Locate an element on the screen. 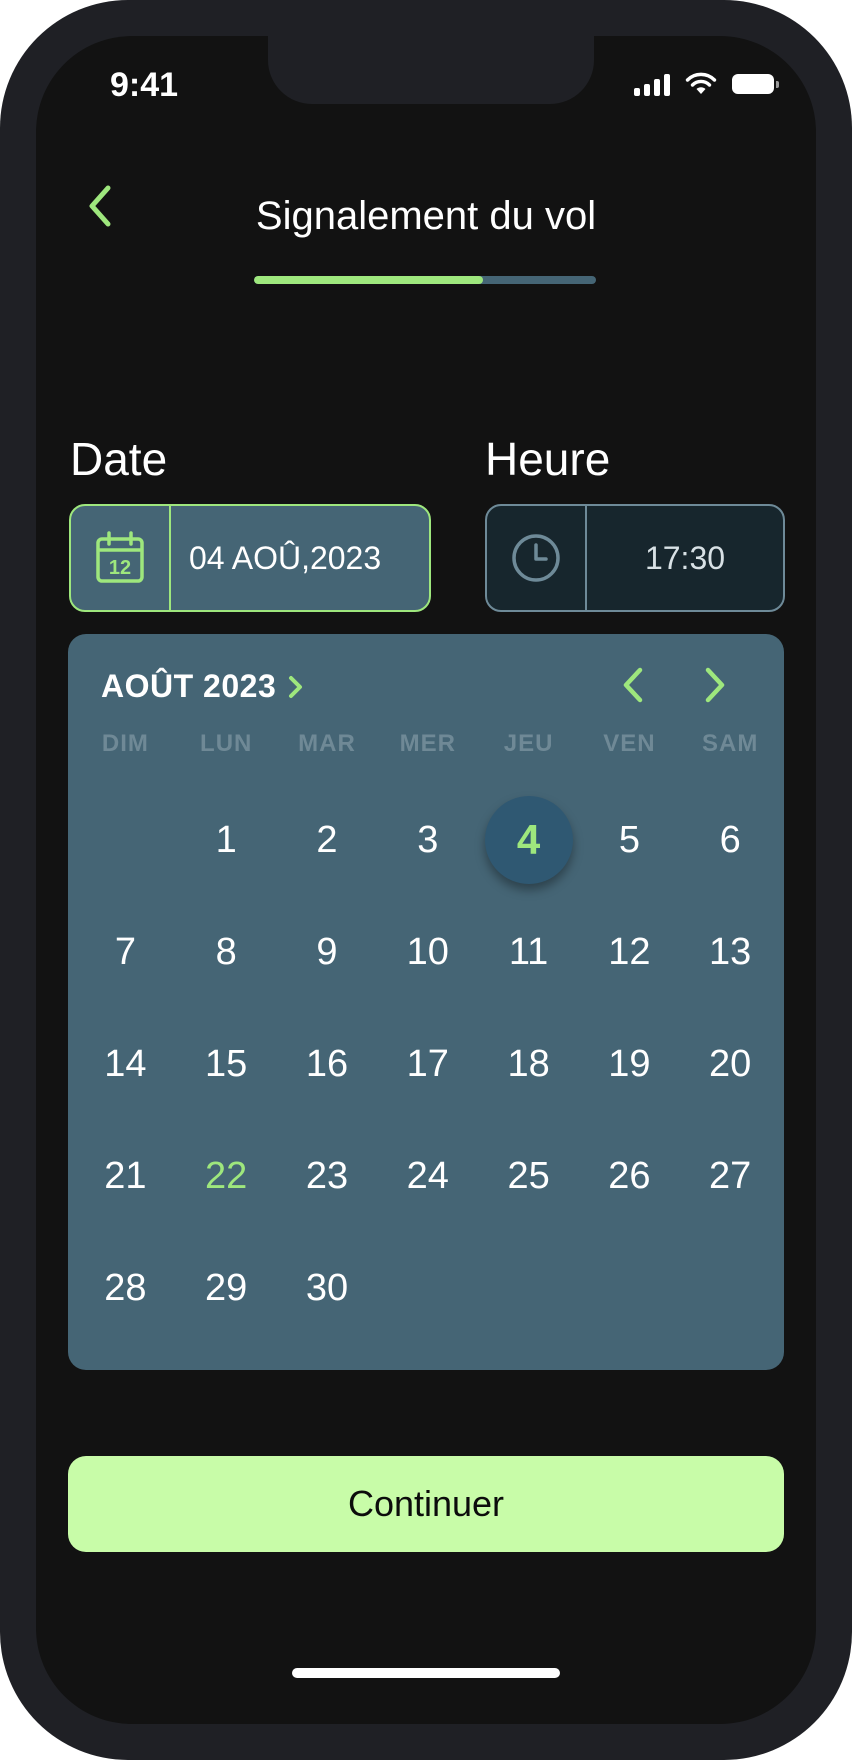  device-notch is located at coordinates (431, 70).